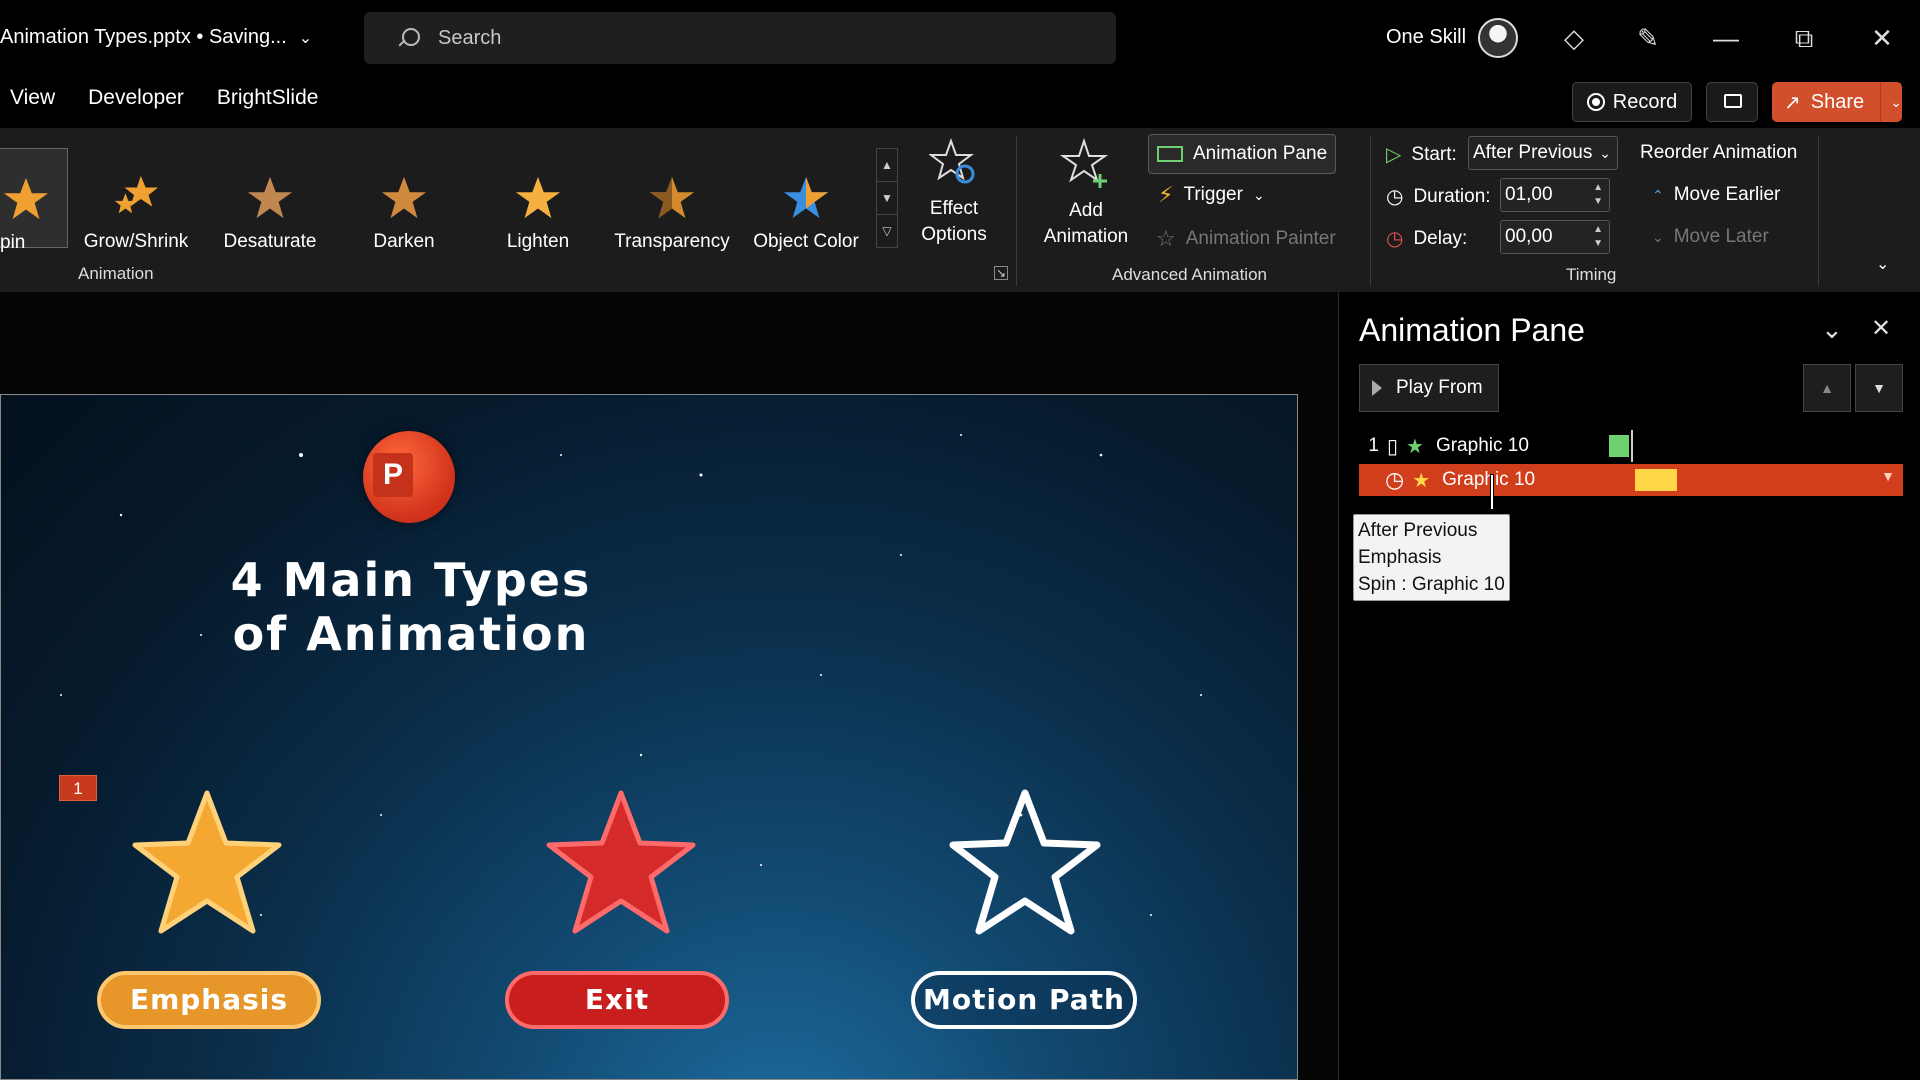  What do you see at coordinates (1727, 194) in the screenshot?
I see `move-earlier-label: Move Earlier` at bounding box center [1727, 194].